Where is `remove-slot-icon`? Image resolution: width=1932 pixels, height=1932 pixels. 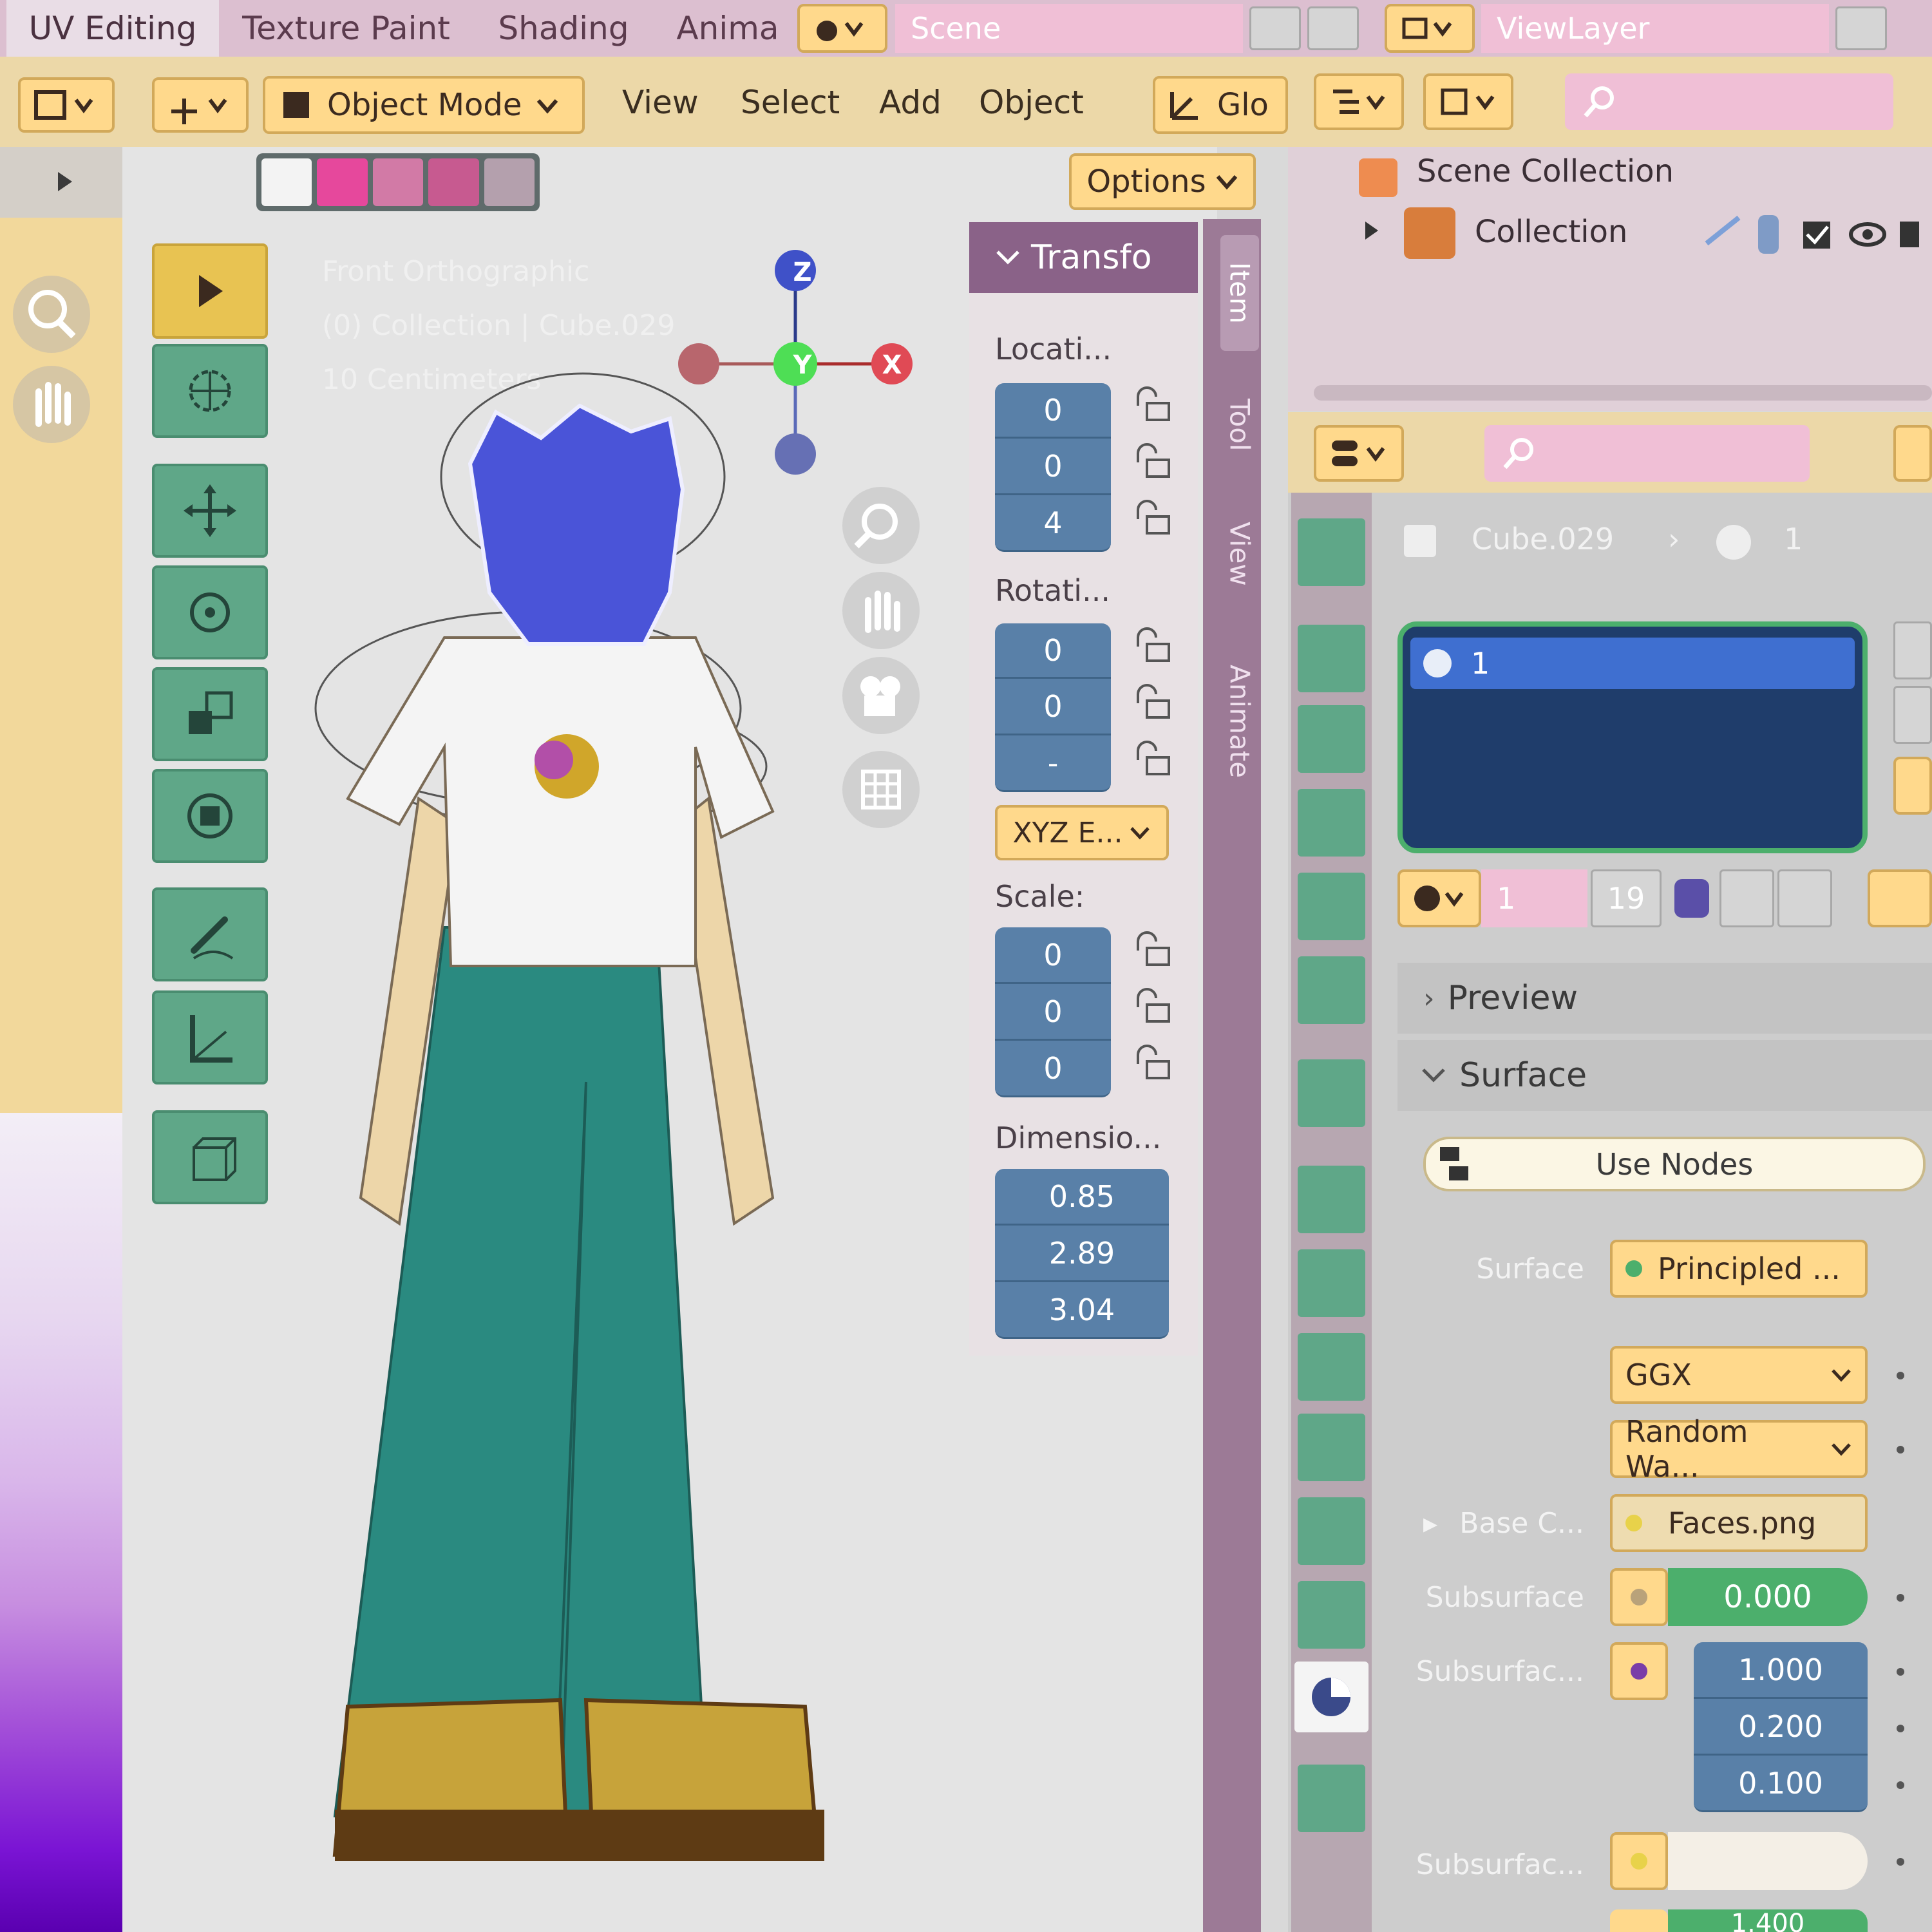 remove-slot-icon is located at coordinates (1913, 715).